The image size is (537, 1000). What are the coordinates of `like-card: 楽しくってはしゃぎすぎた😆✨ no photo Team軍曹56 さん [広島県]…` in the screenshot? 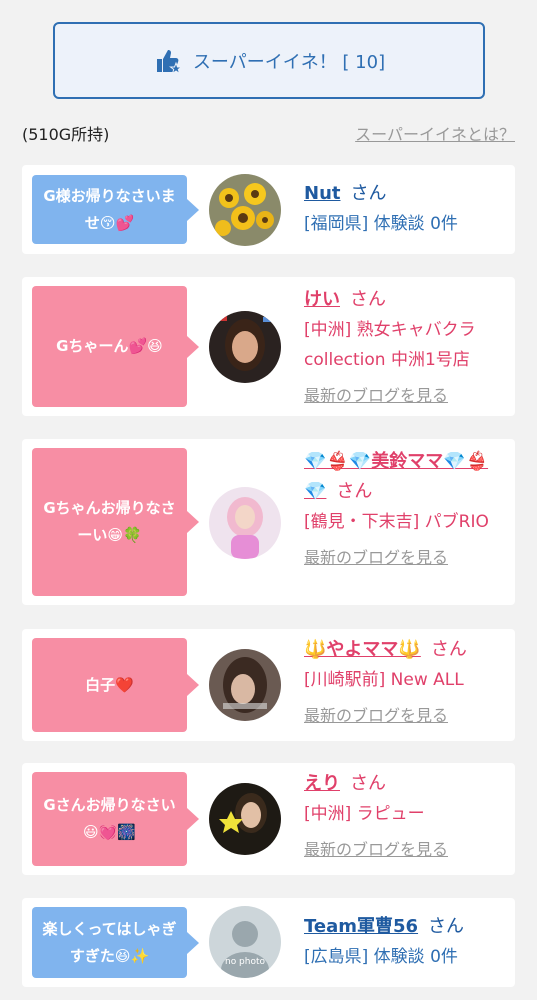 It's located at (268, 942).